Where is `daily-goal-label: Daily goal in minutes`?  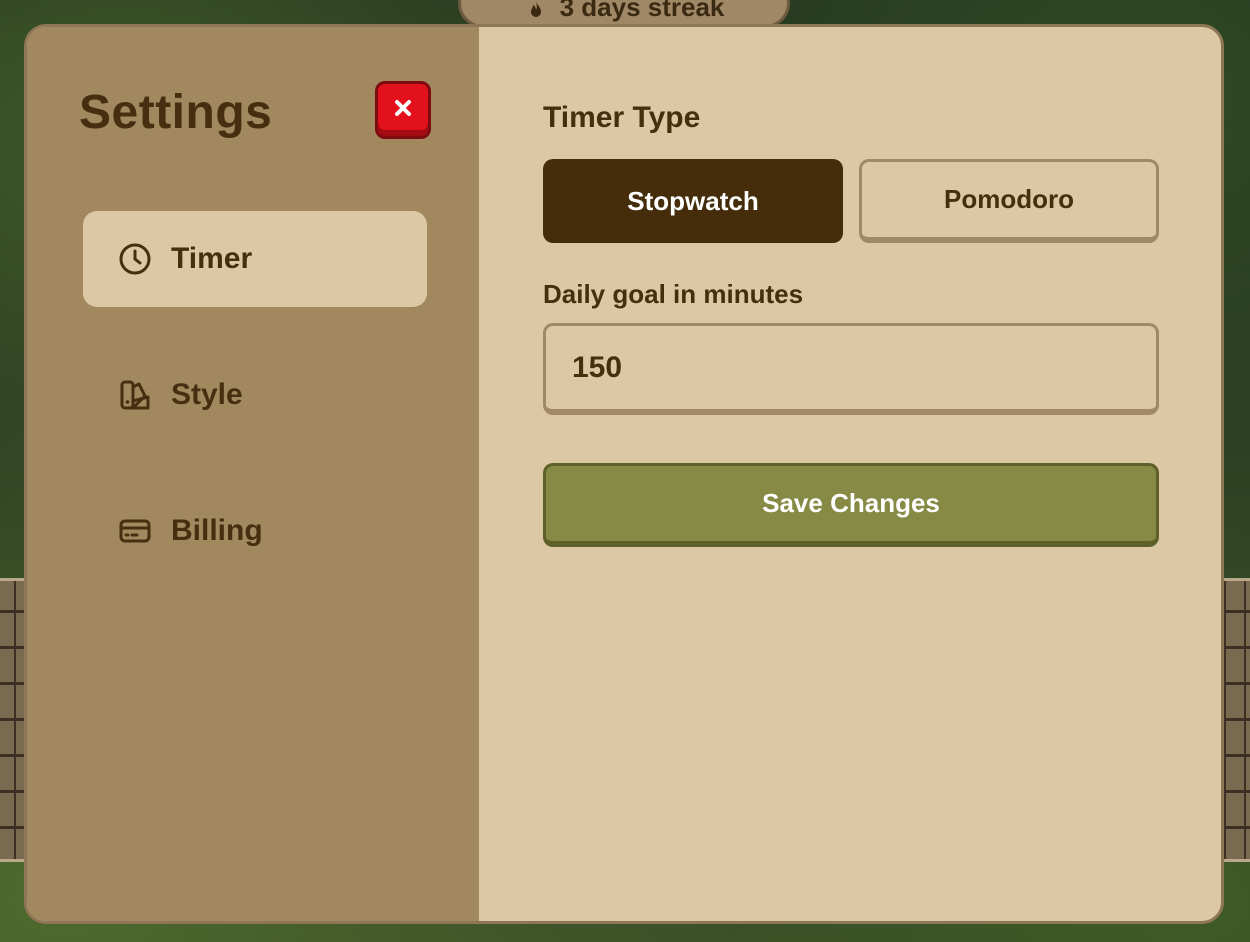 daily-goal-label: Daily goal in minutes is located at coordinates (673, 294).